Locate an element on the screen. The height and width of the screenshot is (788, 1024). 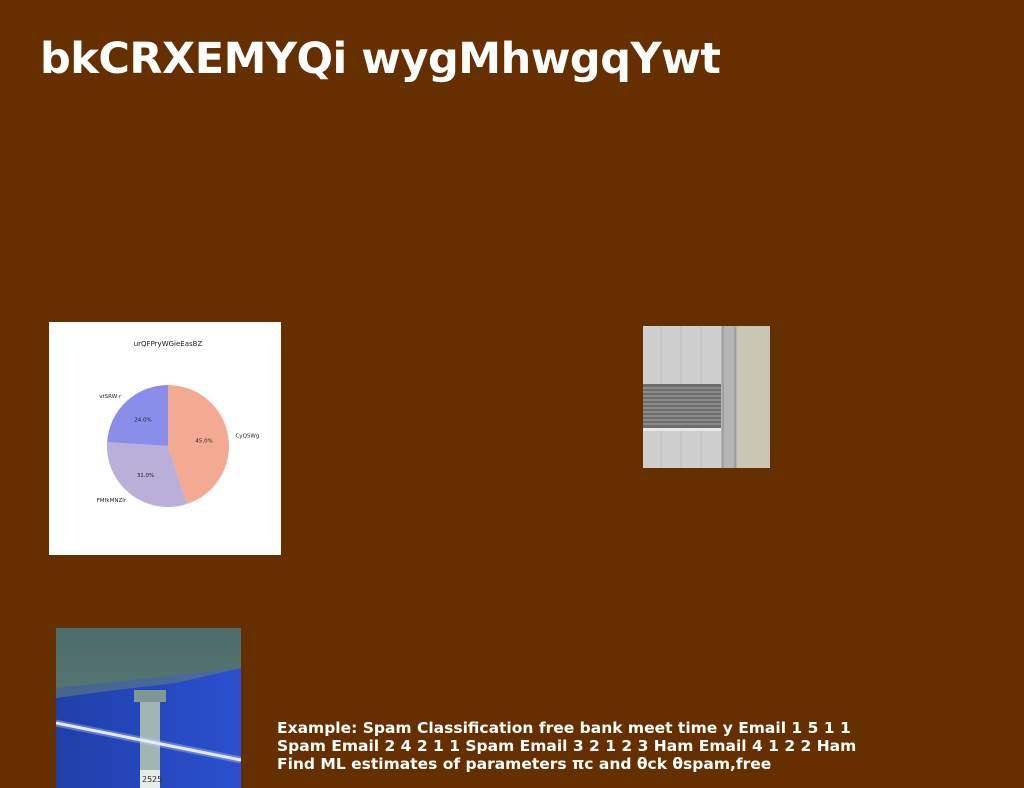
slice-category-label: vtSRW r is located at coordinates (110, 397).